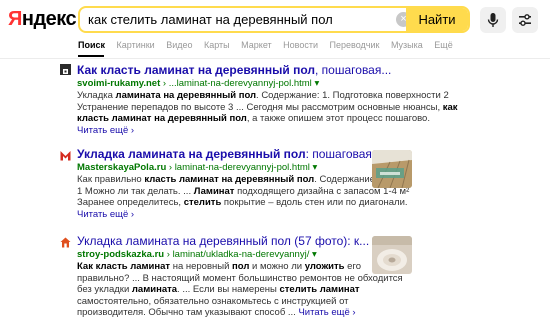  What do you see at coordinates (91, 45) in the screenshot?
I see `tab-search: Поиск` at bounding box center [91, 45].